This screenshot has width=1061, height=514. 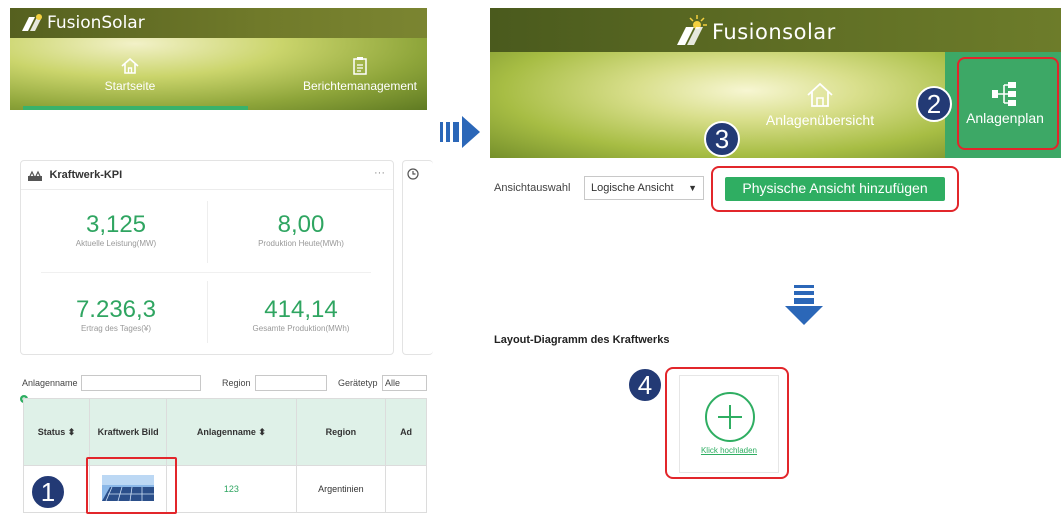 I want to click on highlight-add-button, so click(x=835, y=189).